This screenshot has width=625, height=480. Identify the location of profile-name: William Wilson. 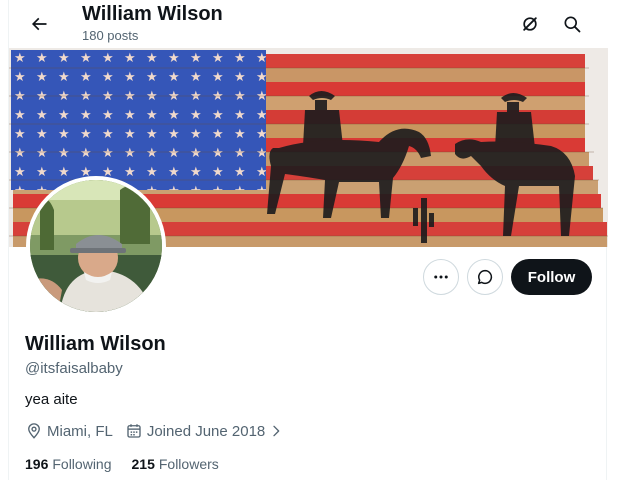
(95, 344).